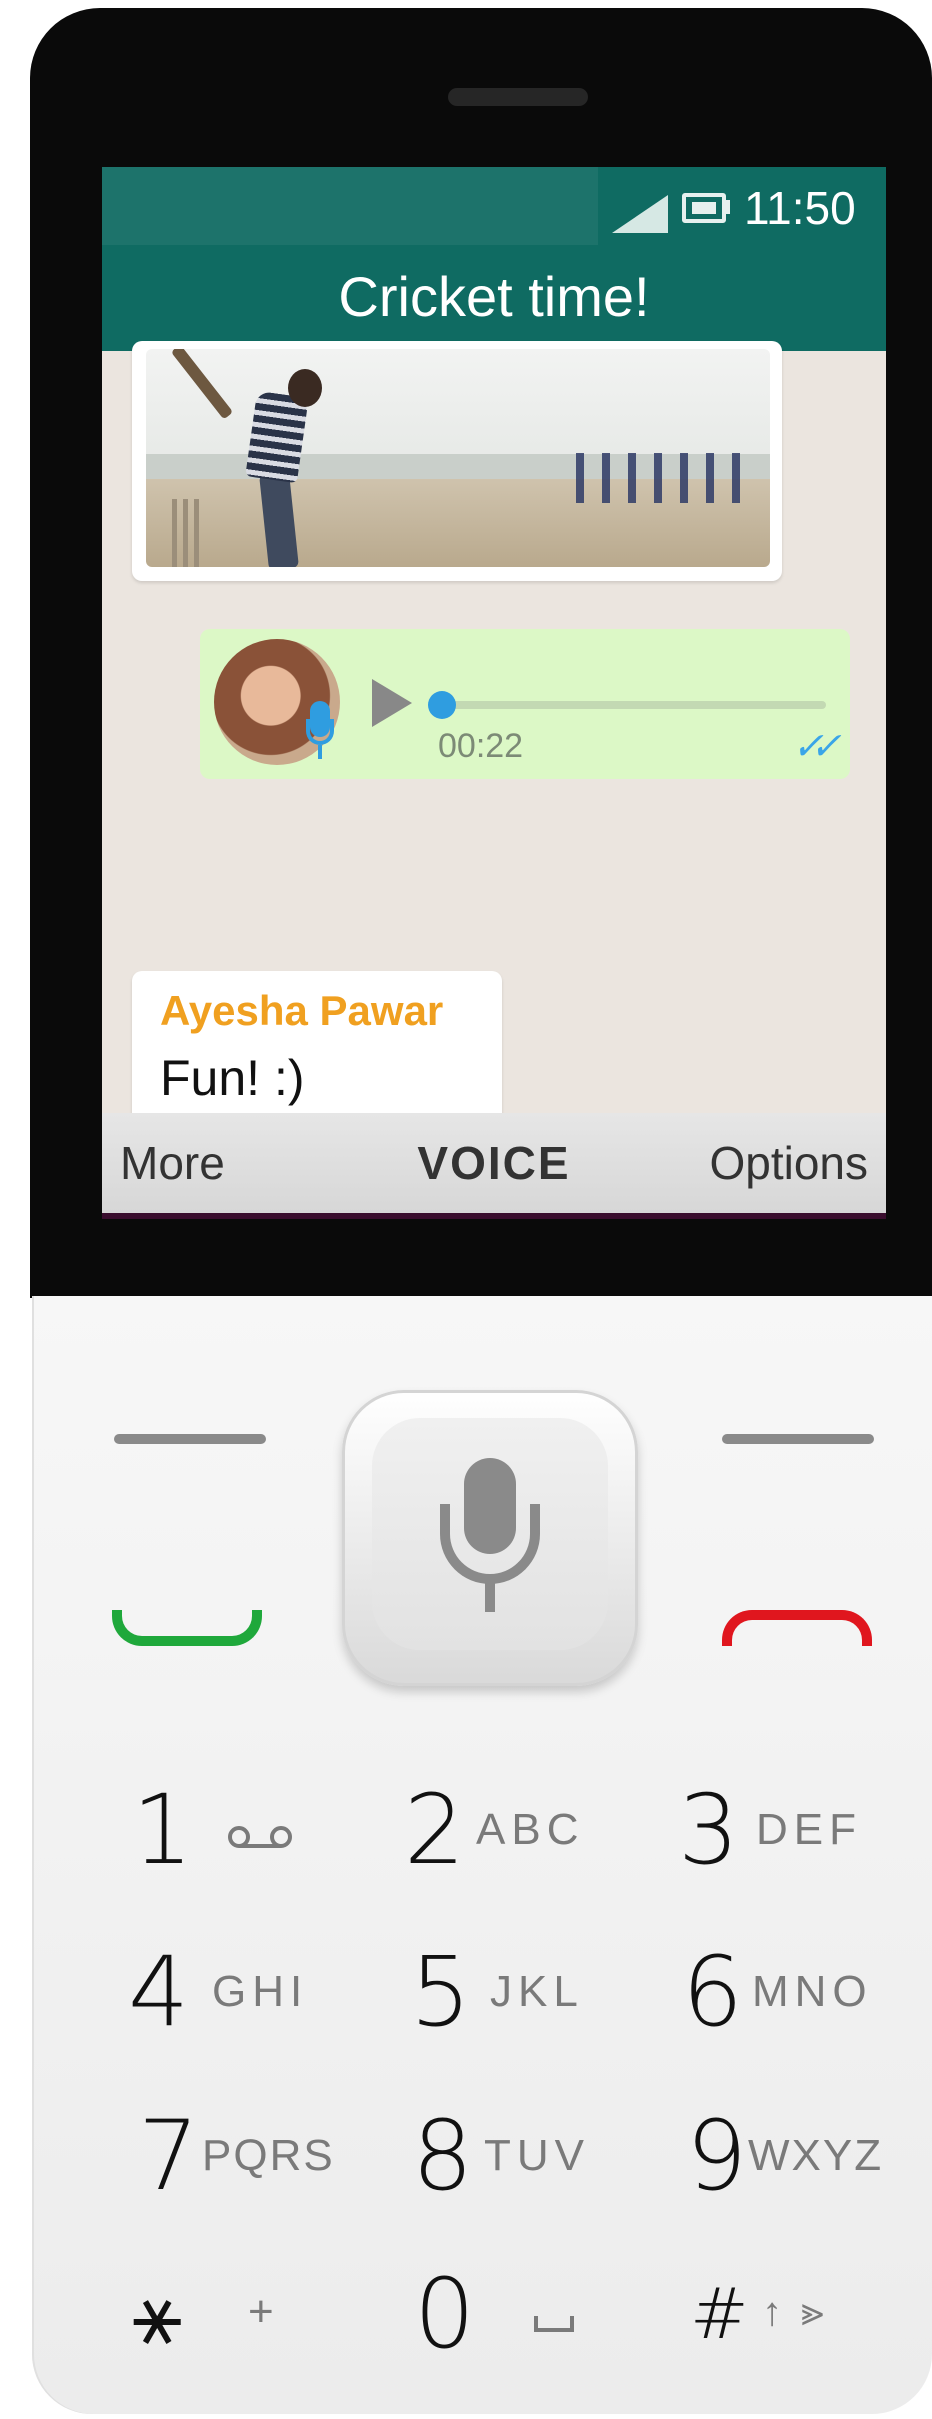  I want to click on image-message, so click(457, 461).